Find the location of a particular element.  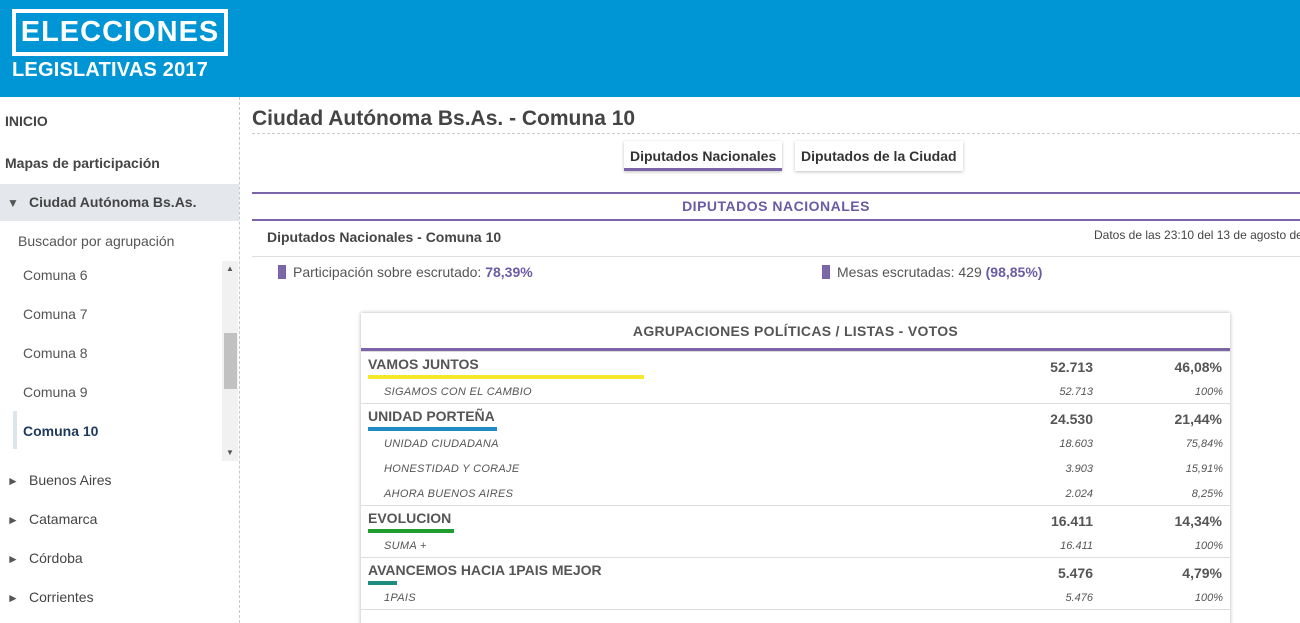

participation-stat: Participación sobre escrutado: 78,39% is located at coordinates (405, 272).